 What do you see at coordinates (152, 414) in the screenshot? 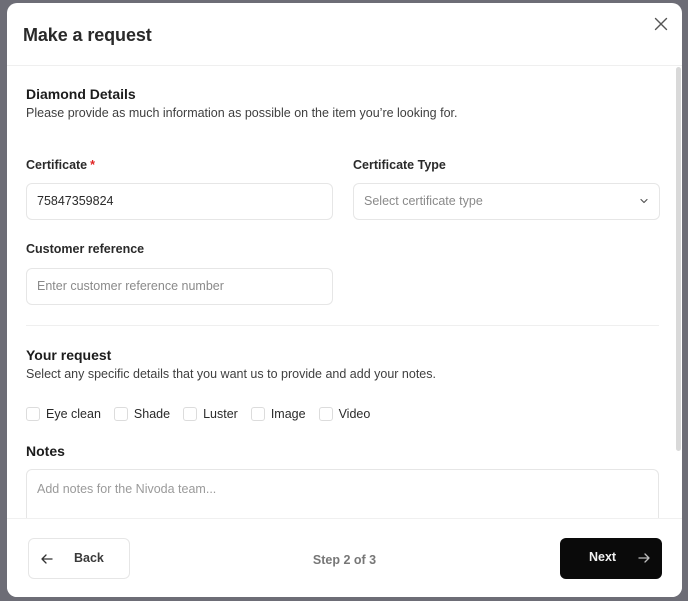
I see `option-label: Shade` at bounding box center [152, 414].